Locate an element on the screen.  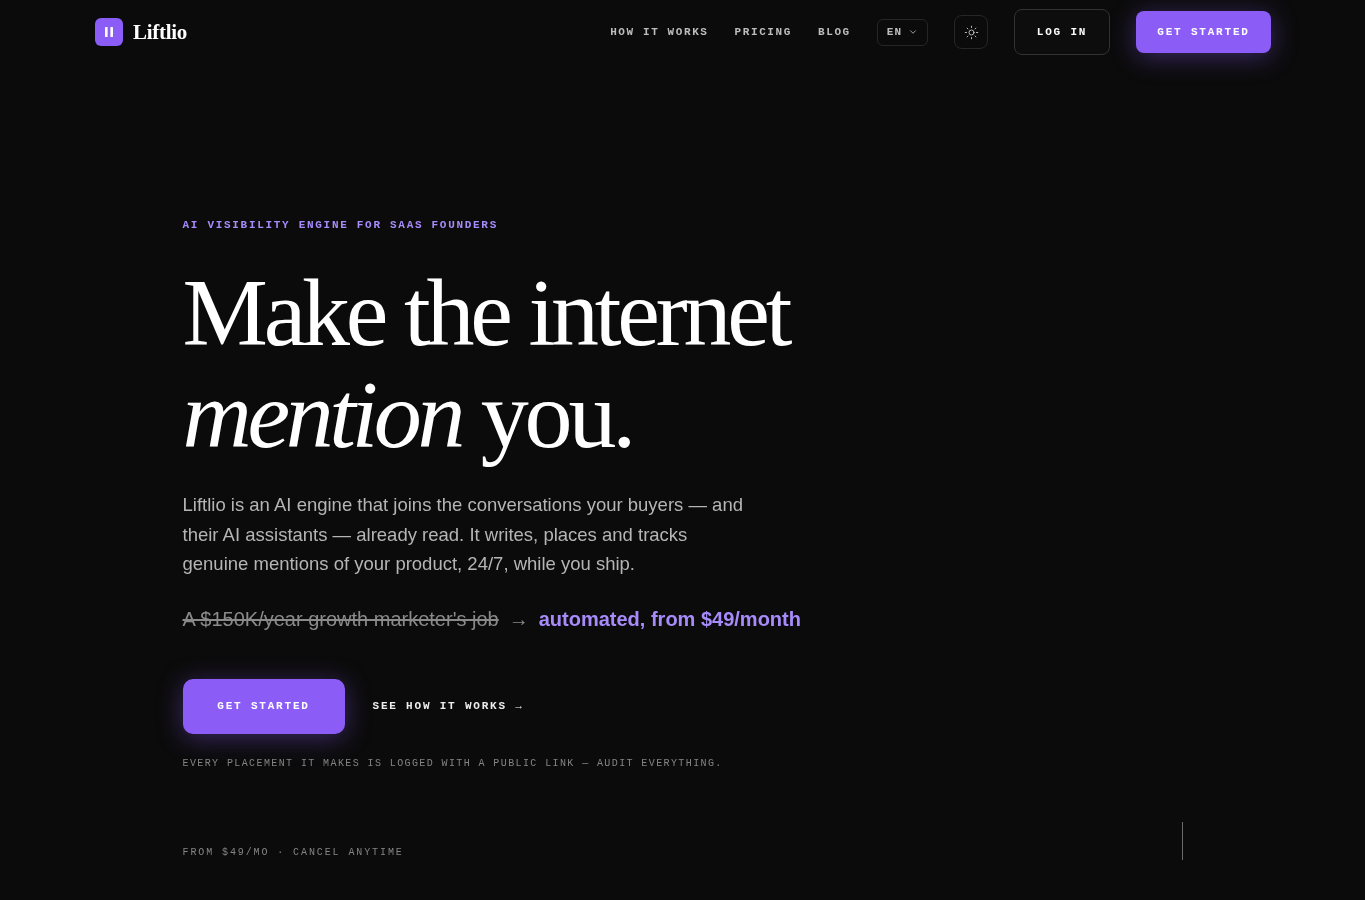
nav-link: HOW IT WORKS is located at coordinates (659, 32).